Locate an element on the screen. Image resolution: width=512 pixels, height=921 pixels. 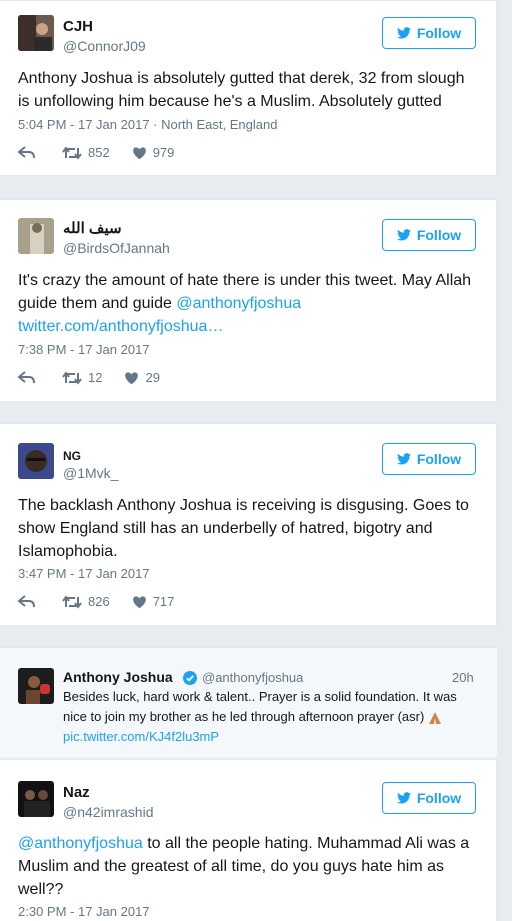
like-button: 29 is located at coordinates (142, 377).